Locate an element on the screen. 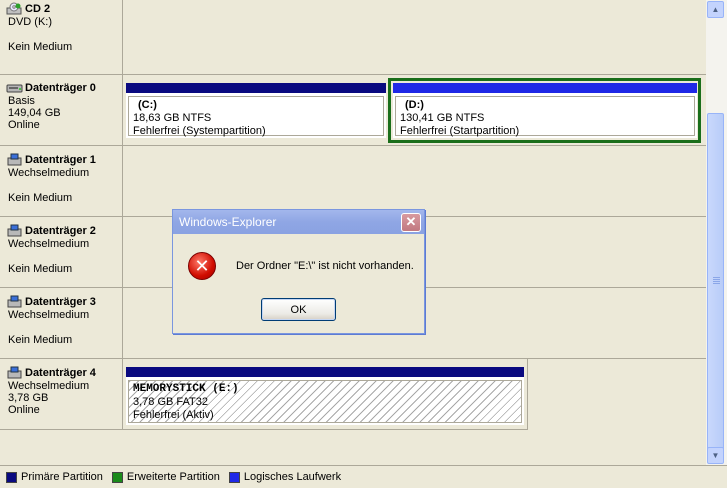 The image size is (727, 488). disk-title: CD 2 is located at coordinates (38, 9).